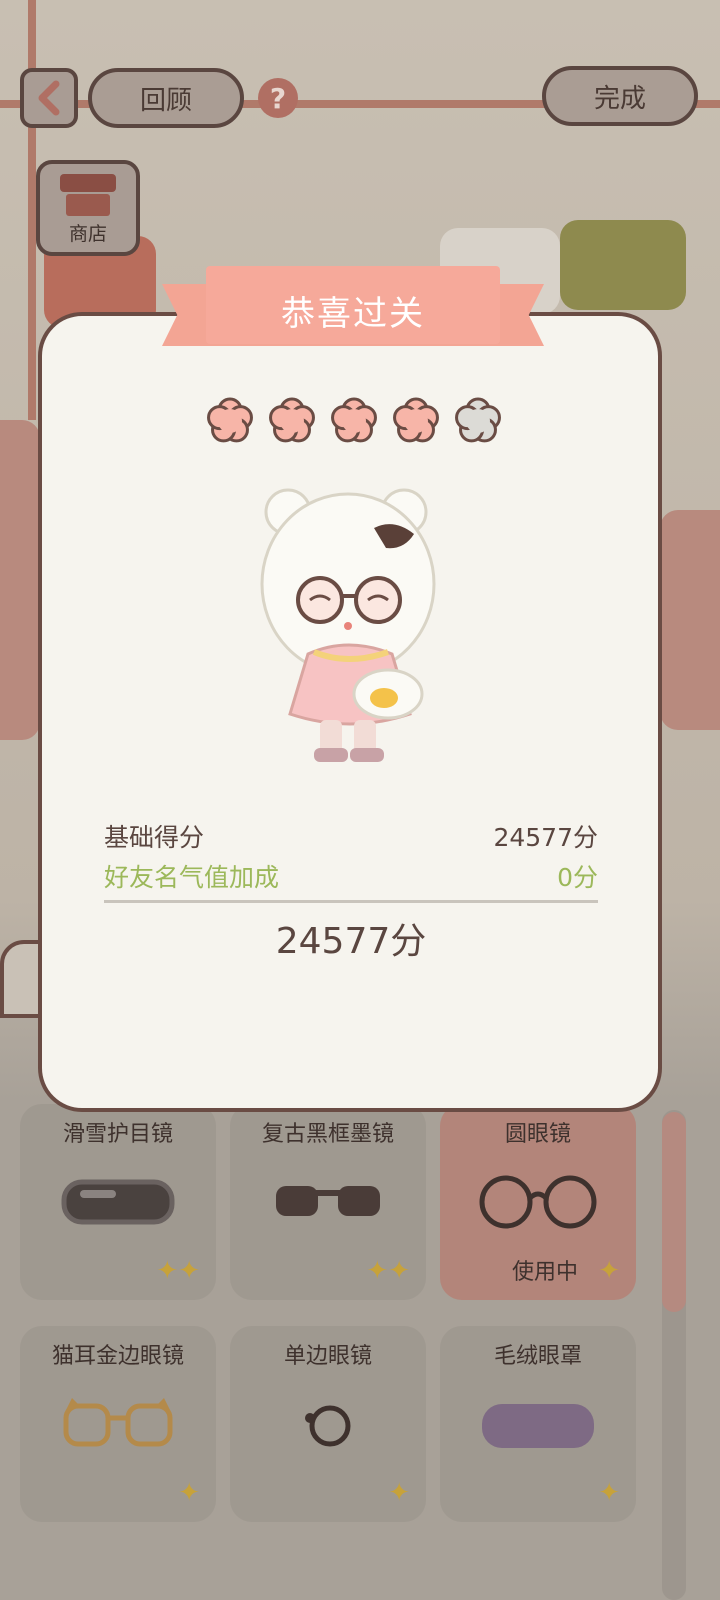 This screenshot has height=1600, width=720. What do you see at coordinates (117, 1134) in the screenshot?
I see `item-name: 滑雪护目镜` at bounding box center [117, 1134].